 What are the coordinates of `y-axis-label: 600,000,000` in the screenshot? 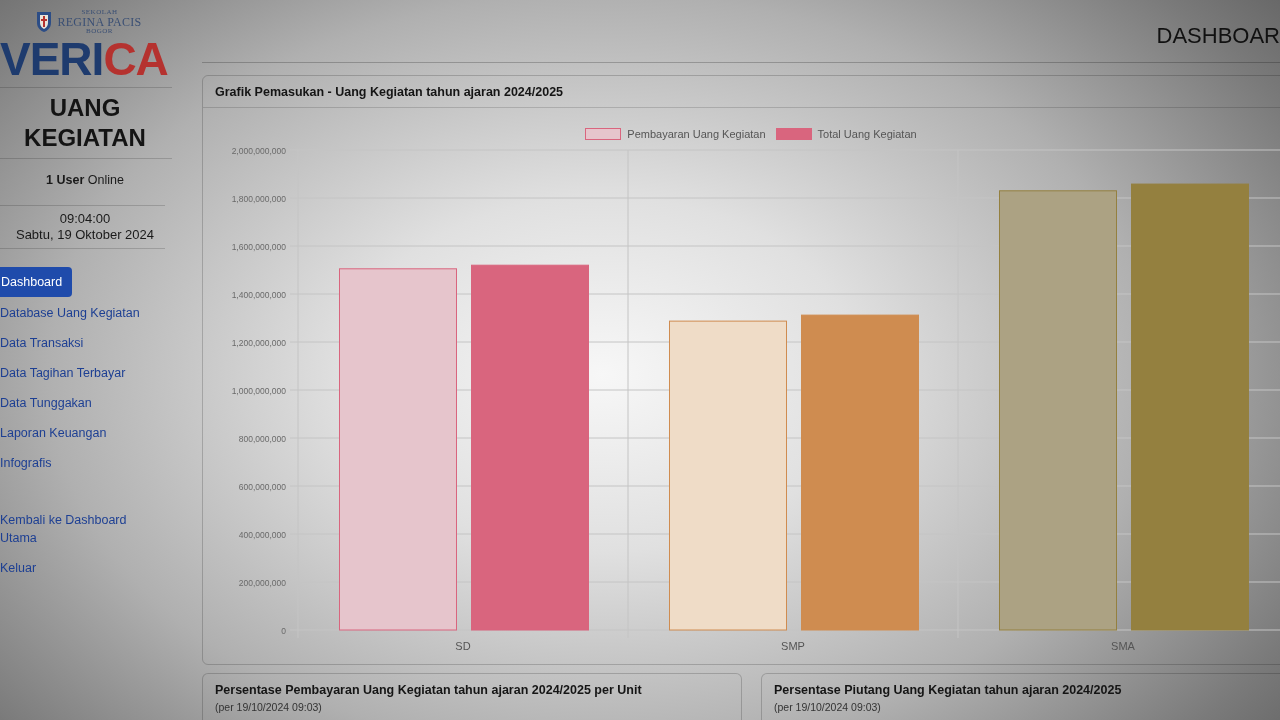 It's located at (262, 486).